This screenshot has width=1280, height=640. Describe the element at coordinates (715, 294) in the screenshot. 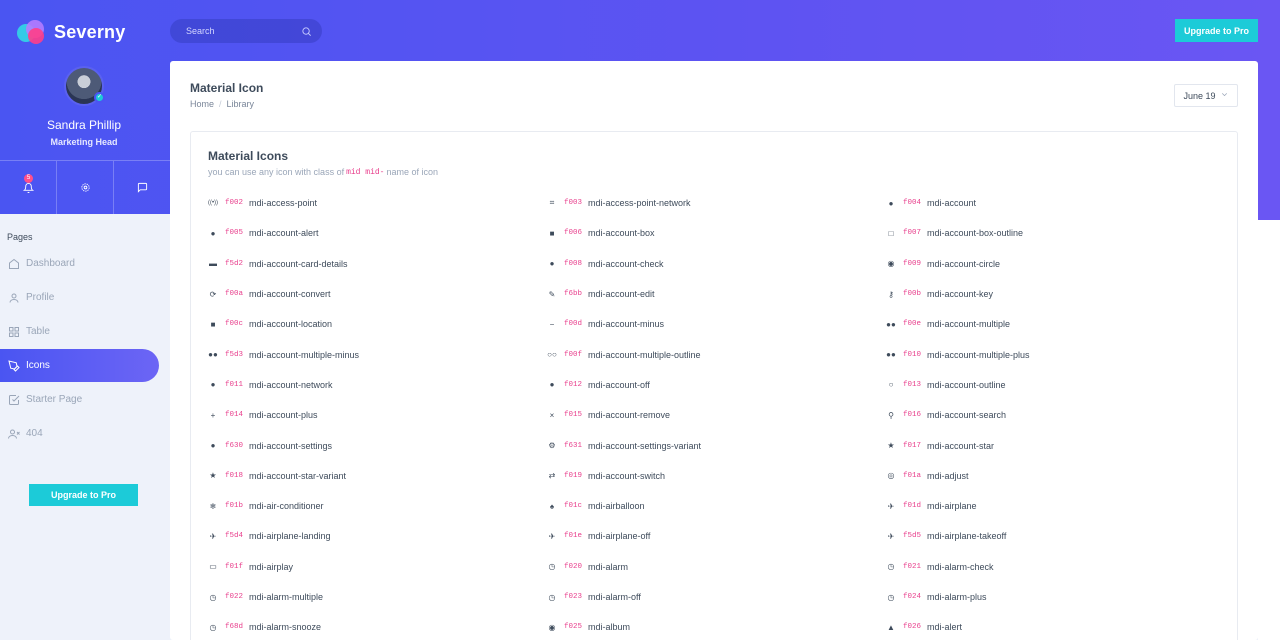

I see `icon-item: ✎ f6bb mdi-account-edit` at that location.